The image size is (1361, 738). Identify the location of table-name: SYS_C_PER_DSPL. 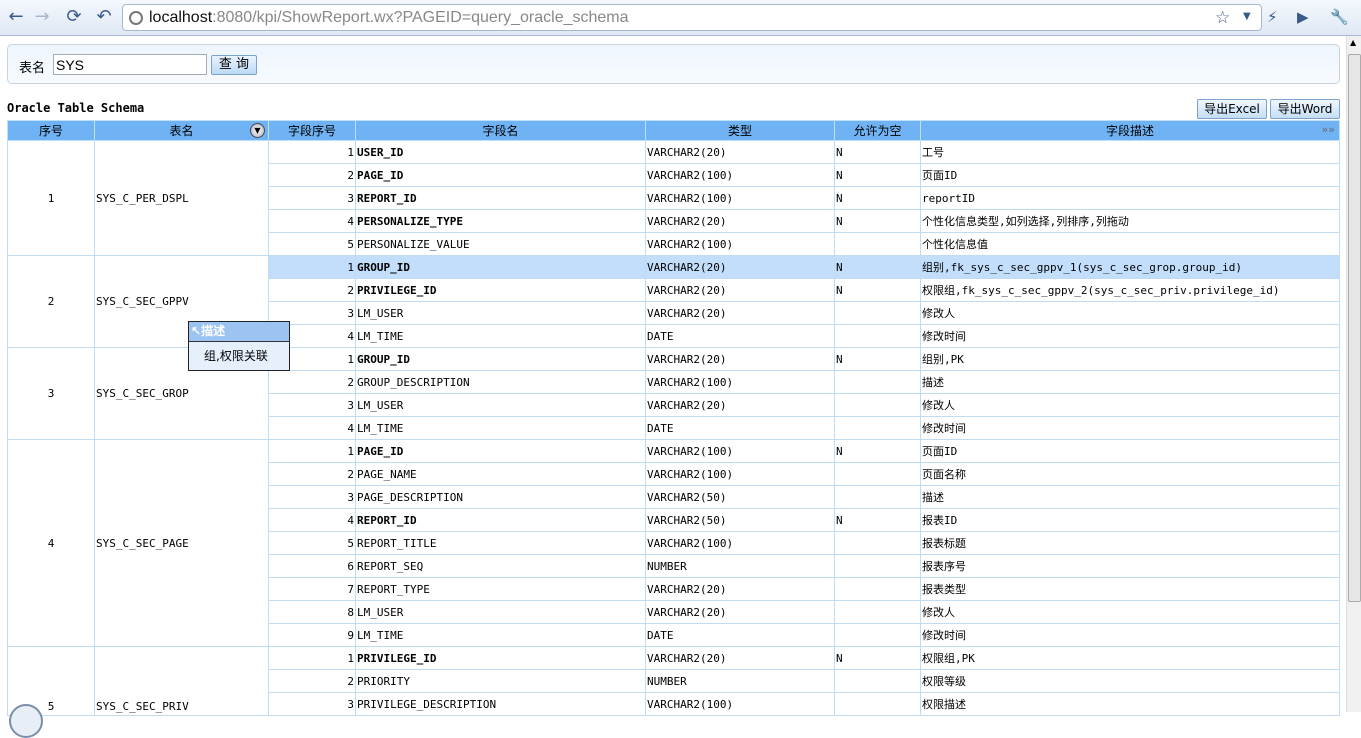
(181, 198).